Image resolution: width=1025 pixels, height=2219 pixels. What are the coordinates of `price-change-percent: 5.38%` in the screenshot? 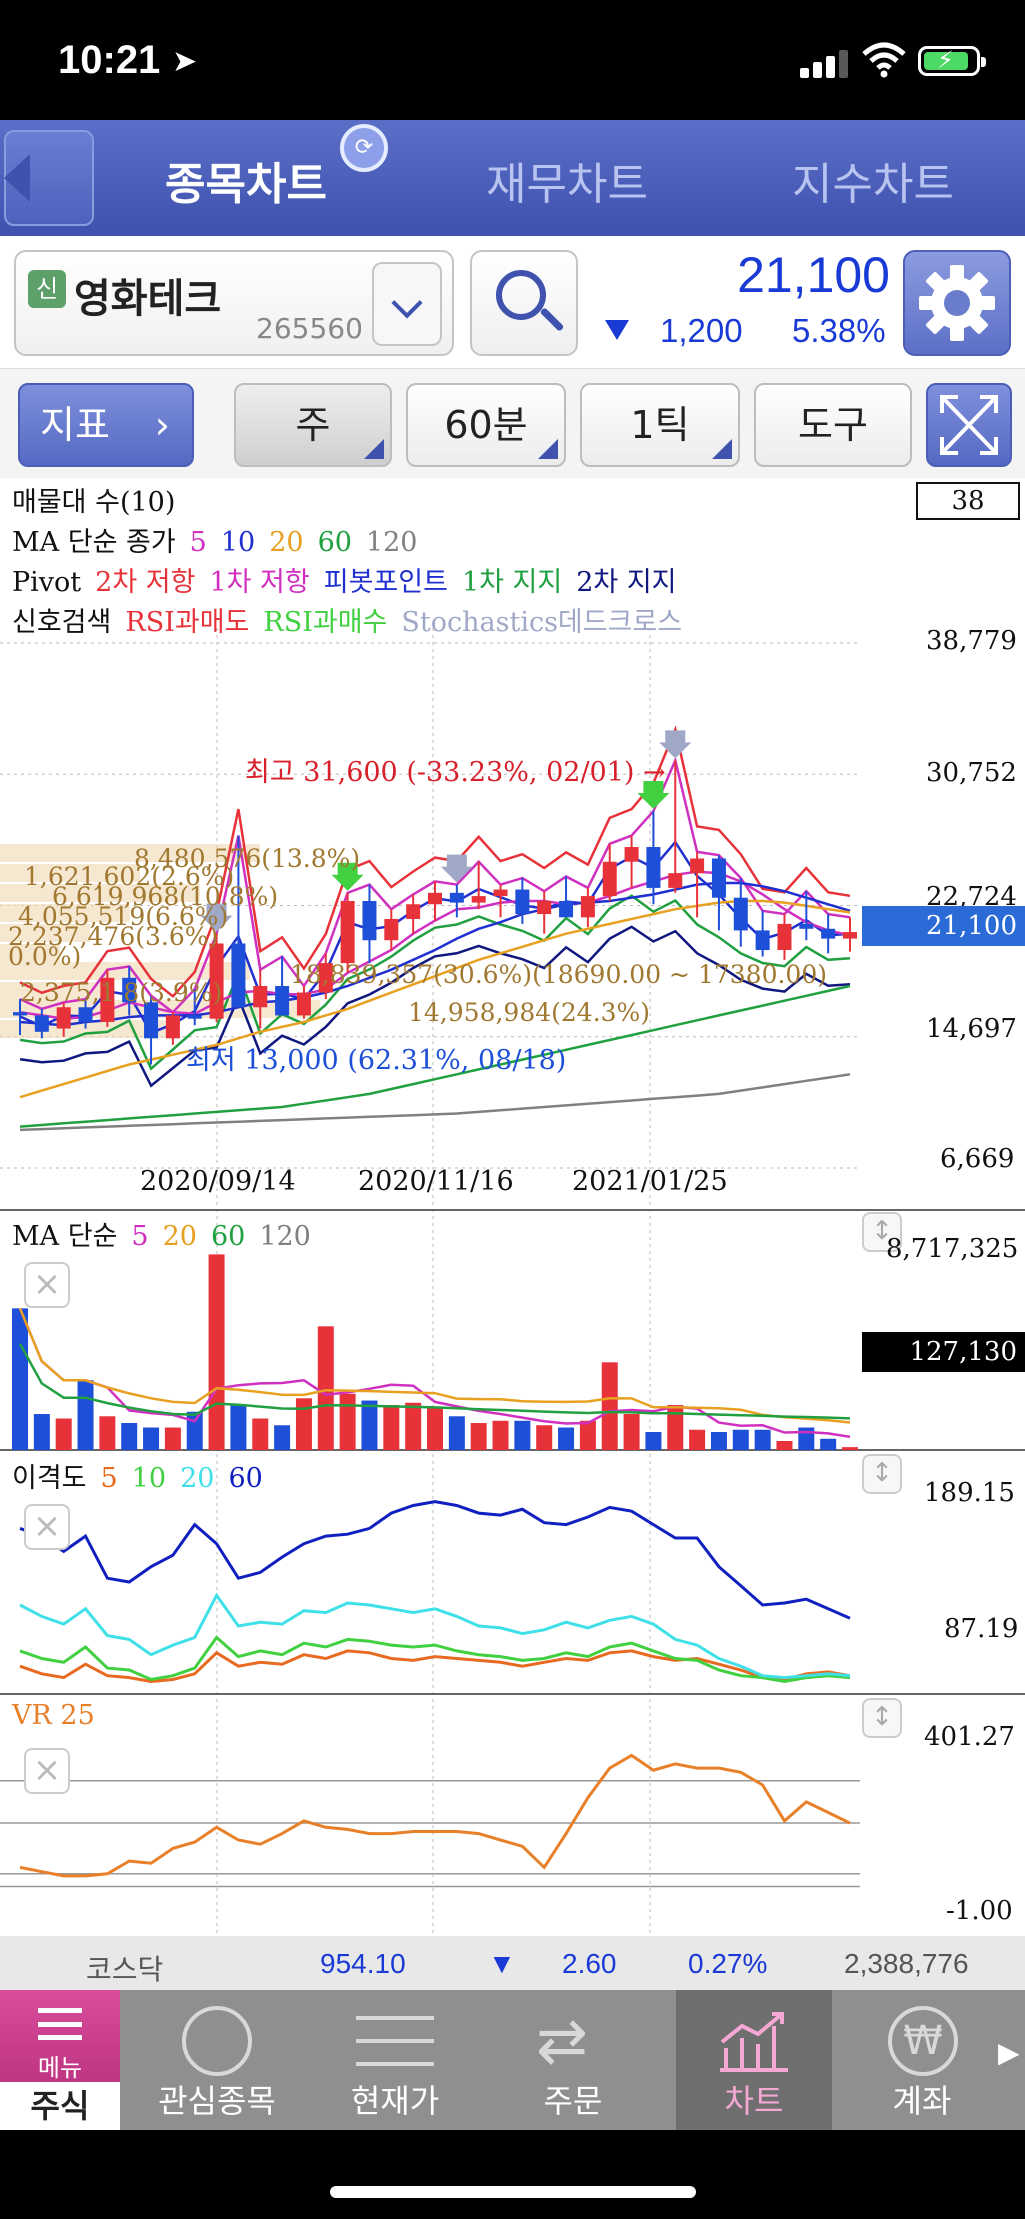 It's located at (839, 330).